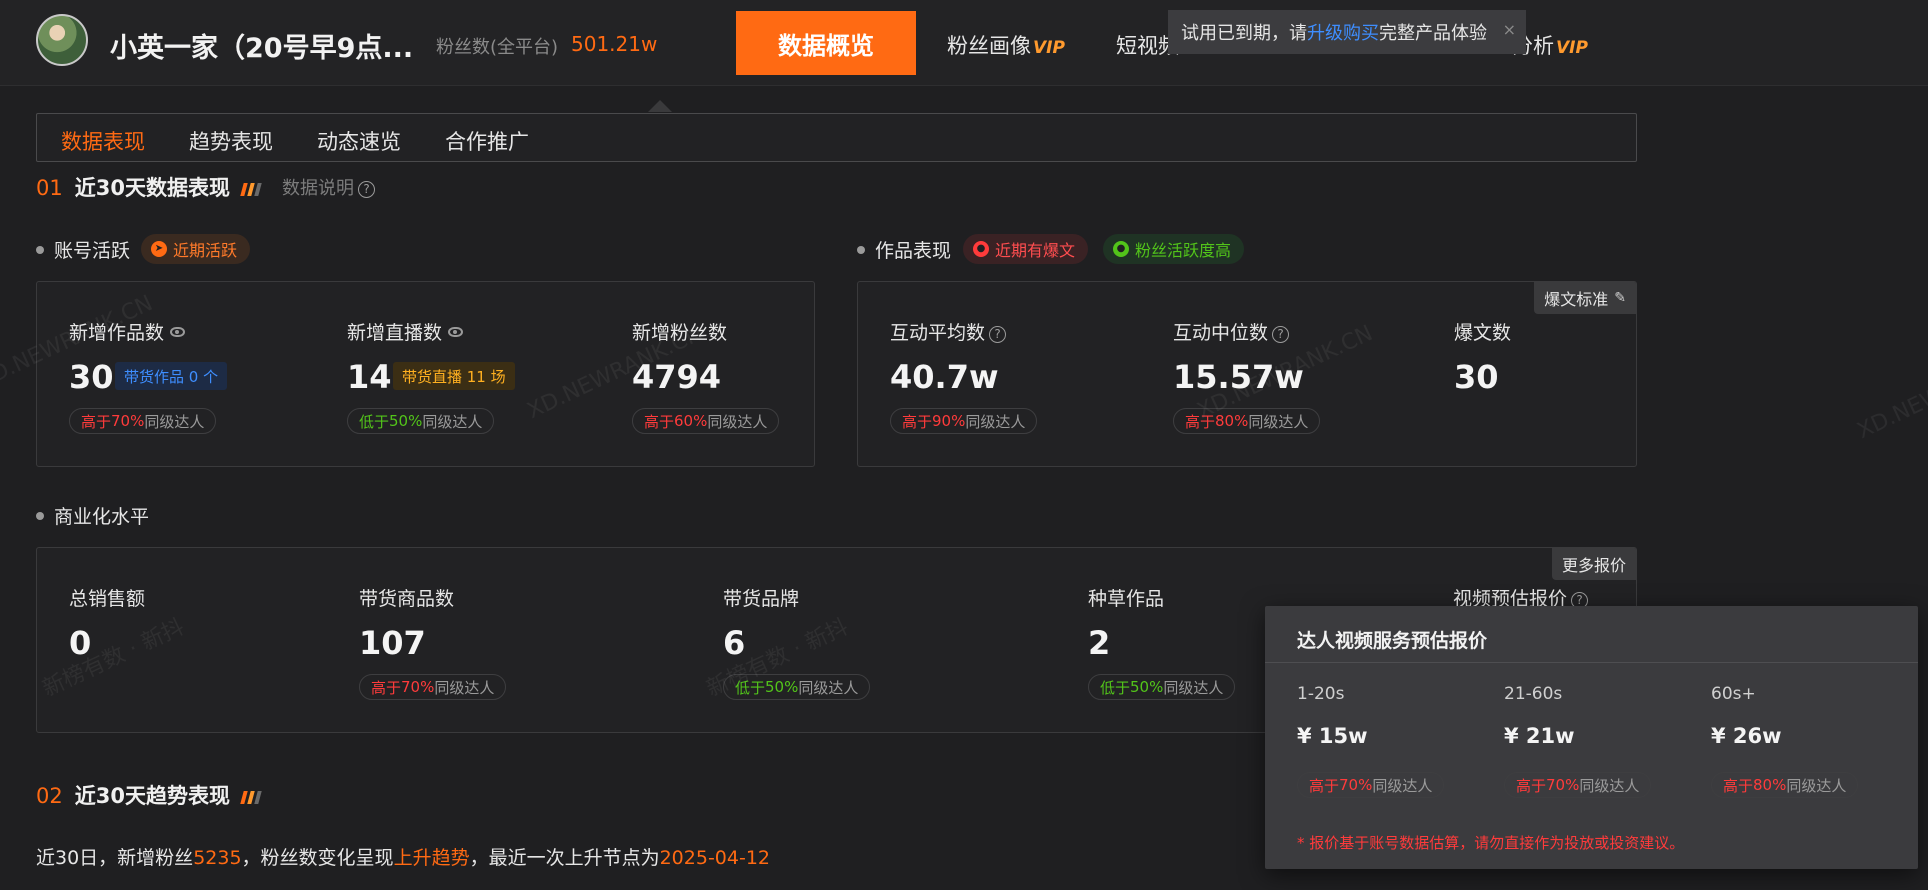  What do you see at coordinates (231, 141) in the screenshot?
I see `subtab-trend: 趋势表现` at bounding box center [231, 141].